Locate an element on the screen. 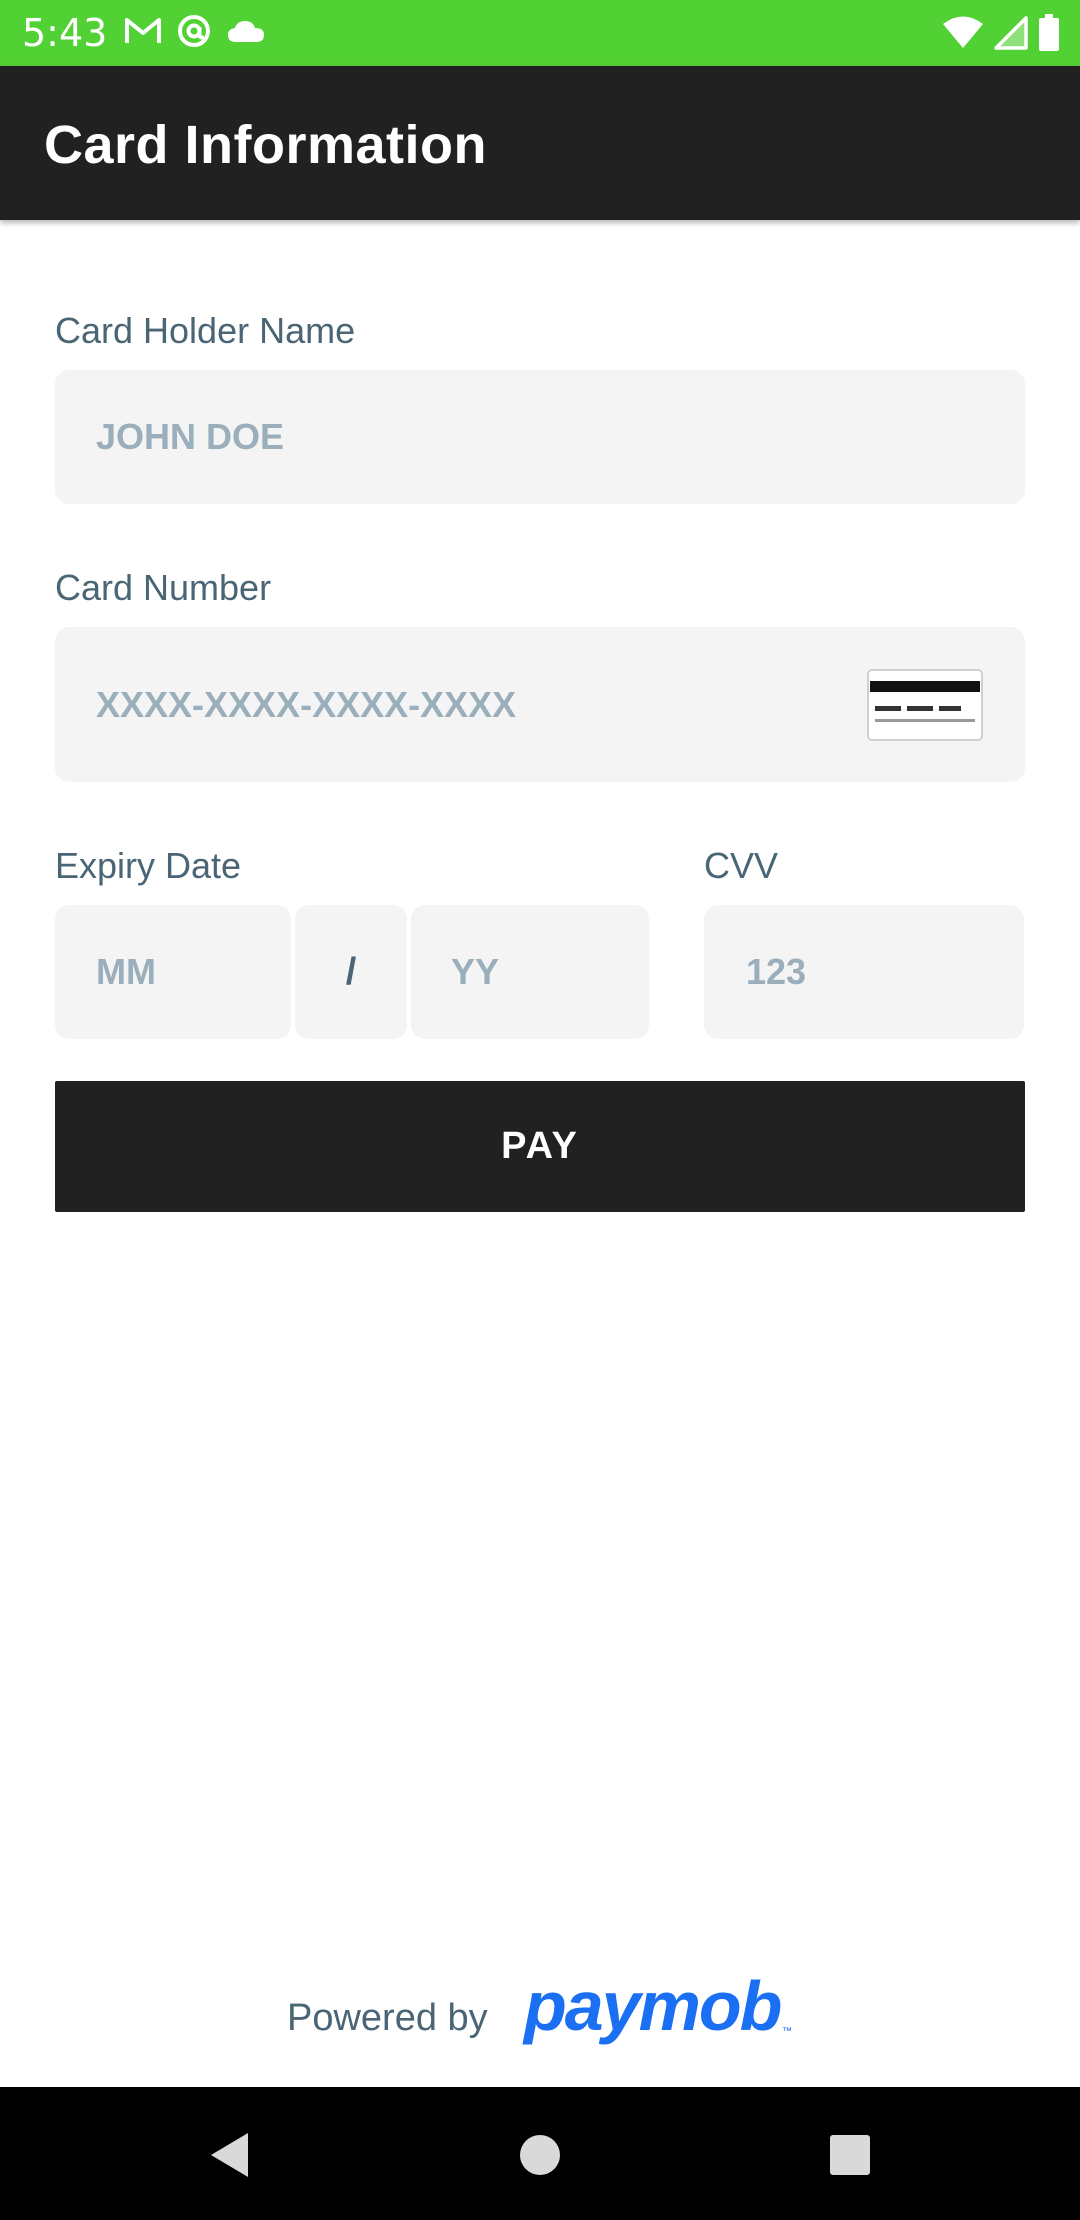  page-title: Card Information is located at coordinates (266, 145).